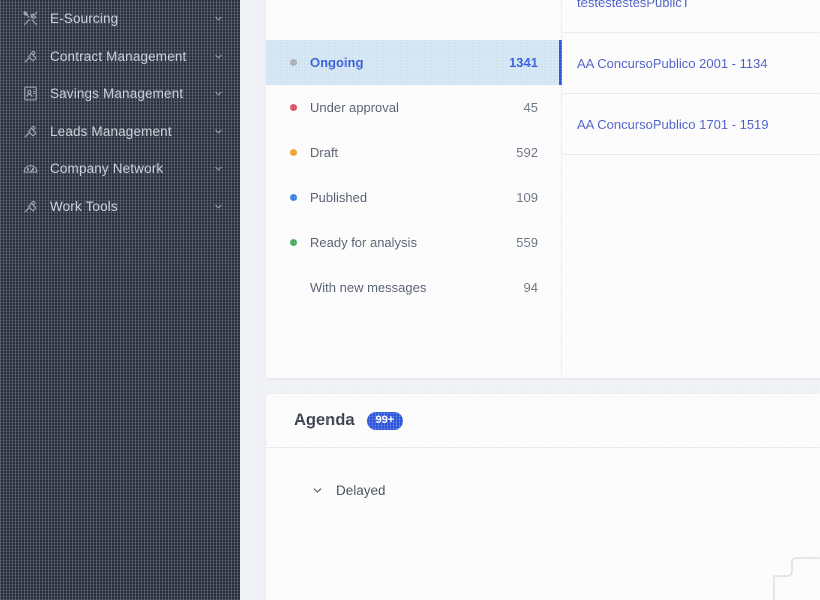 This screenshot has height=600, width=820. Describe the element at coordinates (414, 62) in the screenshot. I see `legend-row-ongoing: Ongoing 1341` at that location.